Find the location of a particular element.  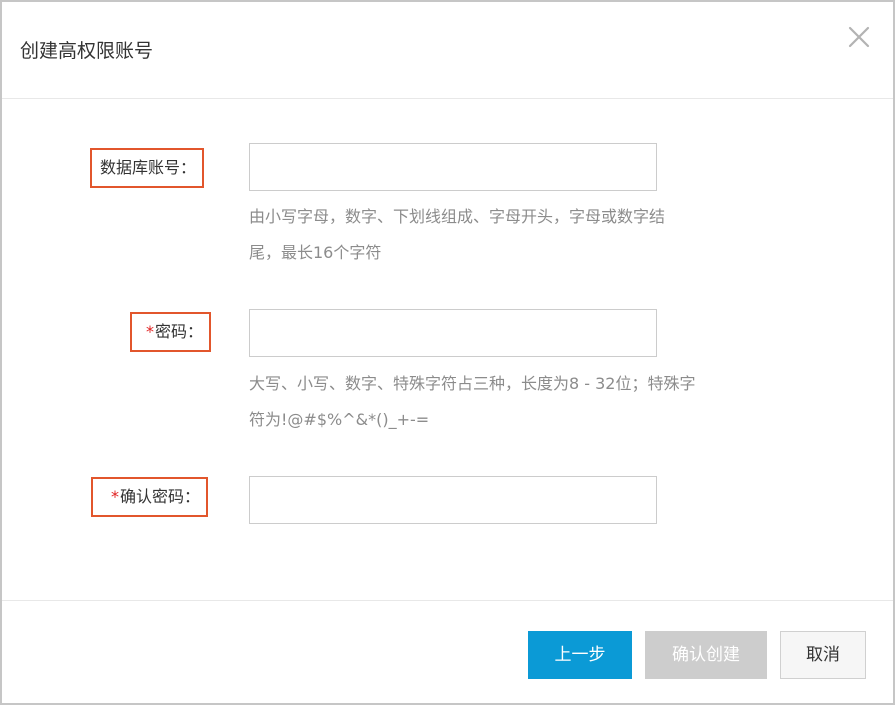

password-required-mark: * is located at coordinates (149, 331).